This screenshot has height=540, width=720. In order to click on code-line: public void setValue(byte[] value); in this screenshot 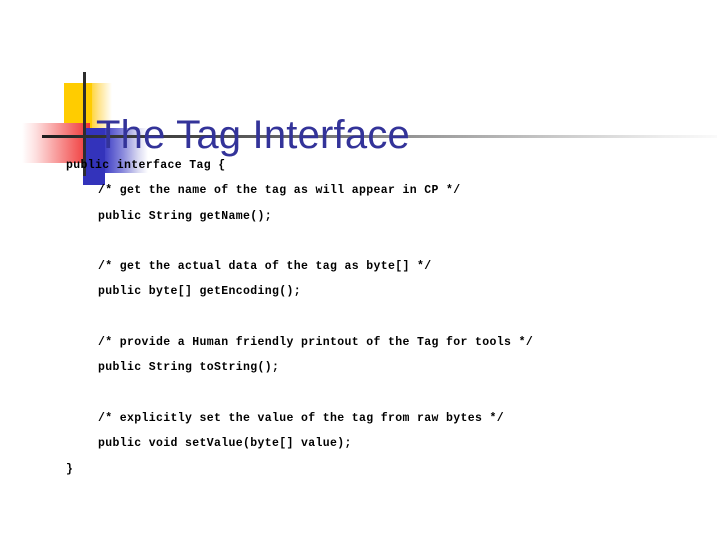, I will do `click(225, 444)`.